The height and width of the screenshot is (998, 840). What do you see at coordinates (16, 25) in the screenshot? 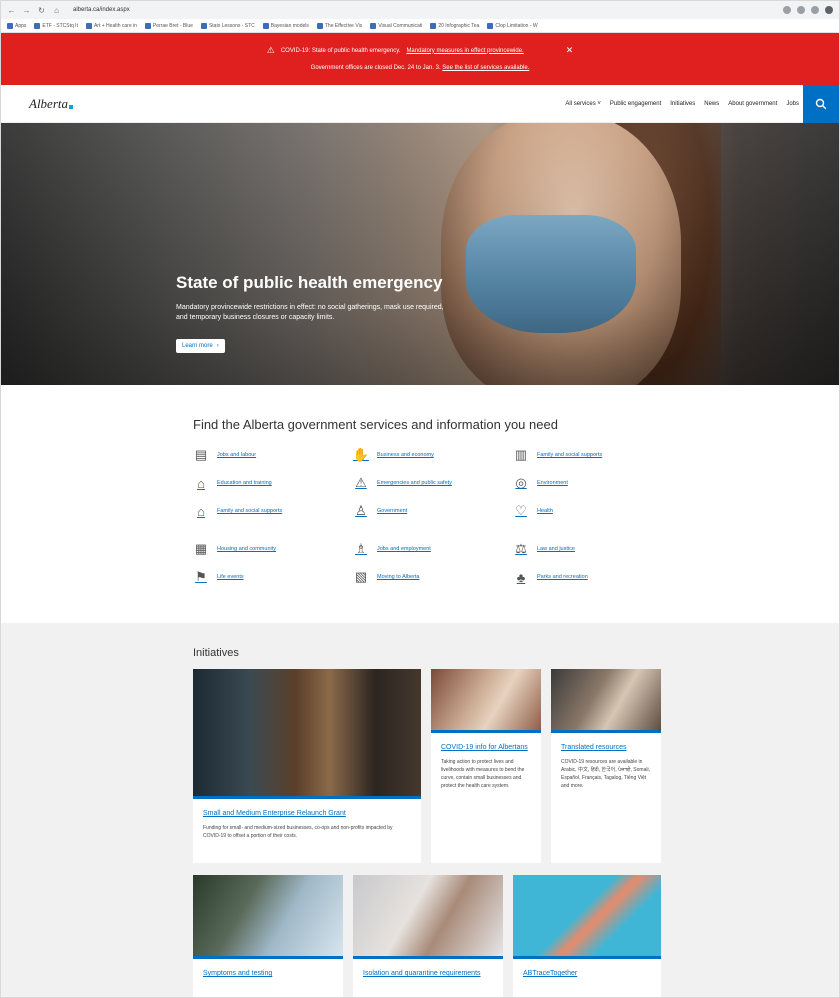
I see `bookmark-item: Apps` at bounding box center [16, 25].